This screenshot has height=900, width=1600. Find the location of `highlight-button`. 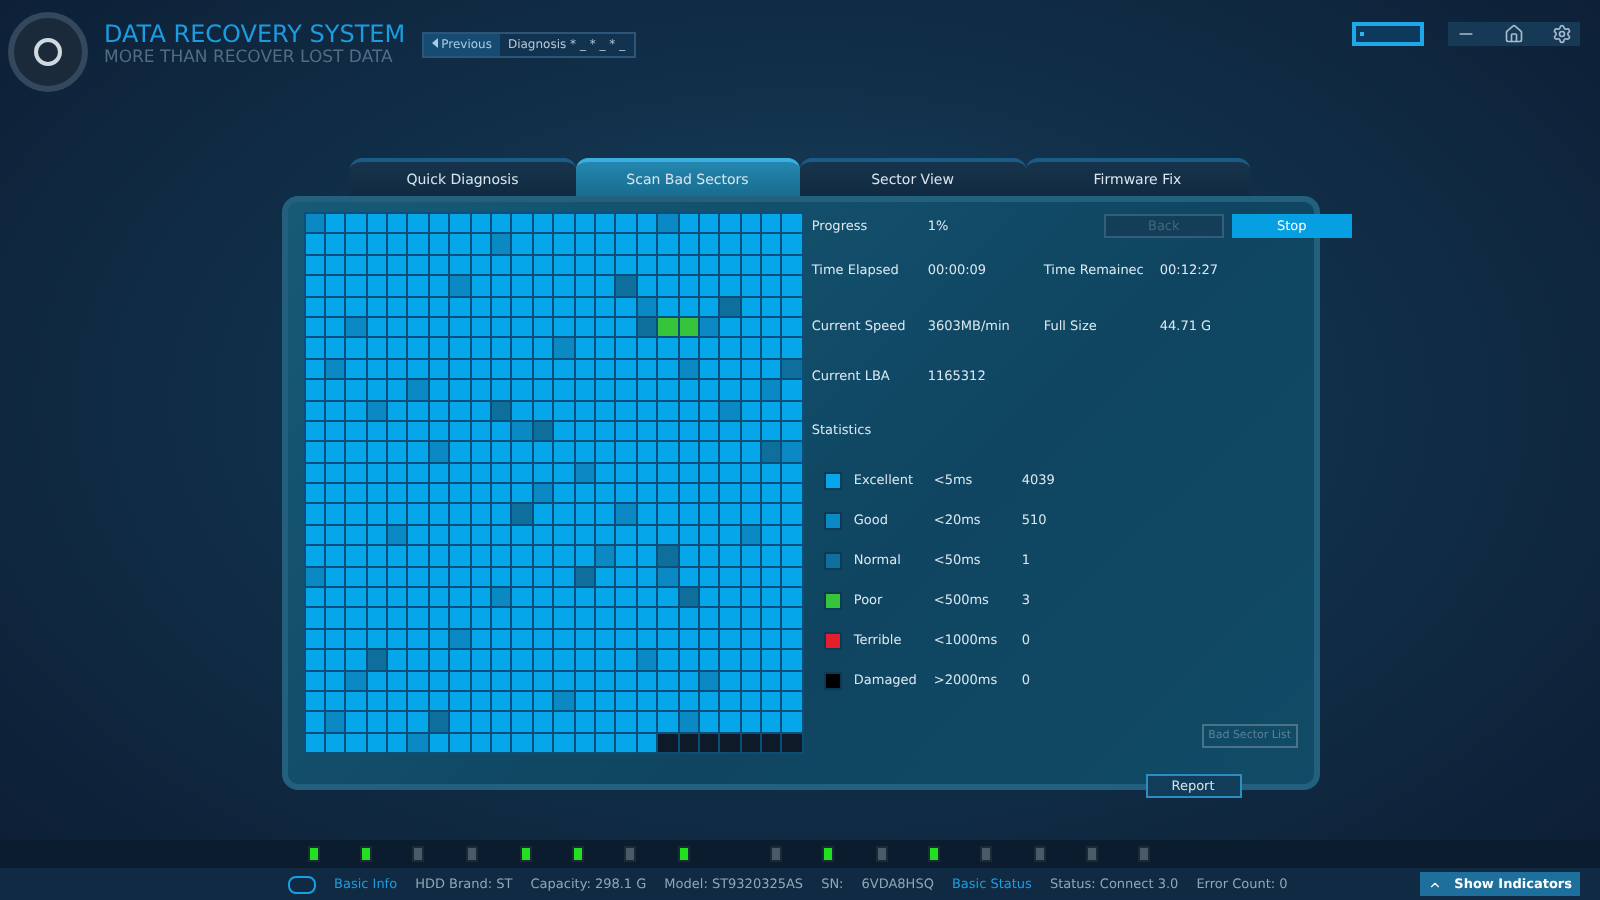

highlight-button is located at coordinates (1388, 34).